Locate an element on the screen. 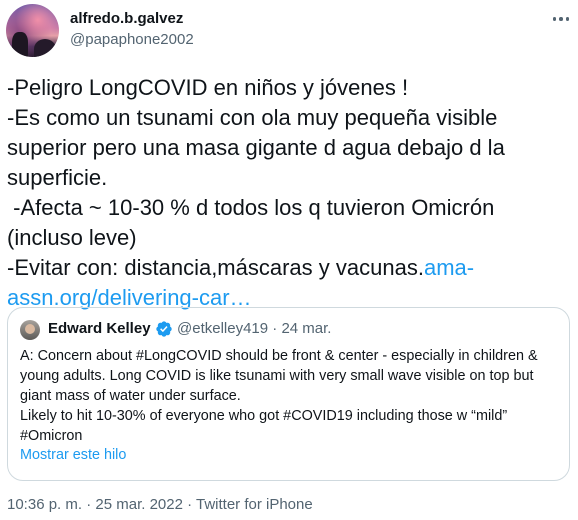  tweet-header: alfredo.b.galvez @papaphone2002 is located at coordinates (289, 33).